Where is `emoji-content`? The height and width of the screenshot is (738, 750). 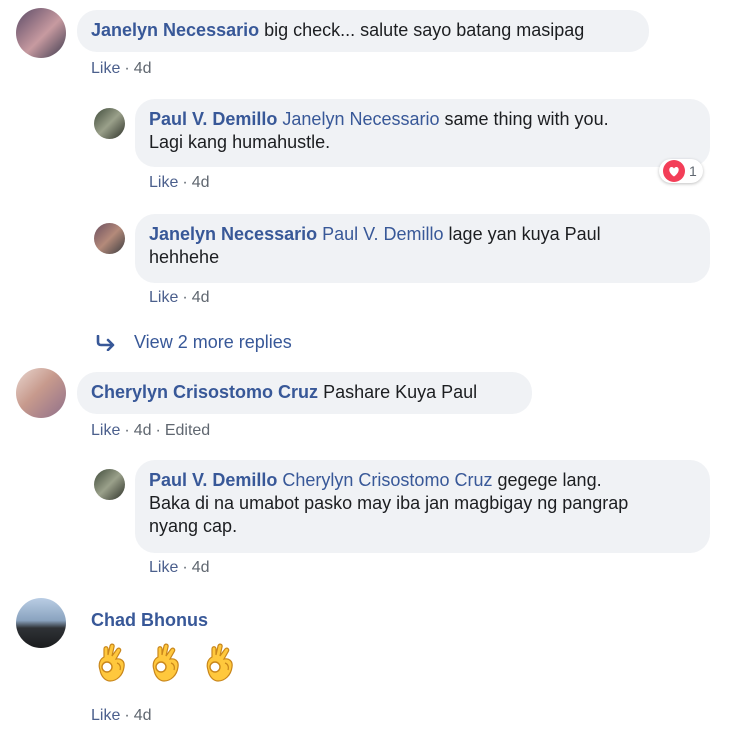 emoji-content is located at coordinates (166, 662).